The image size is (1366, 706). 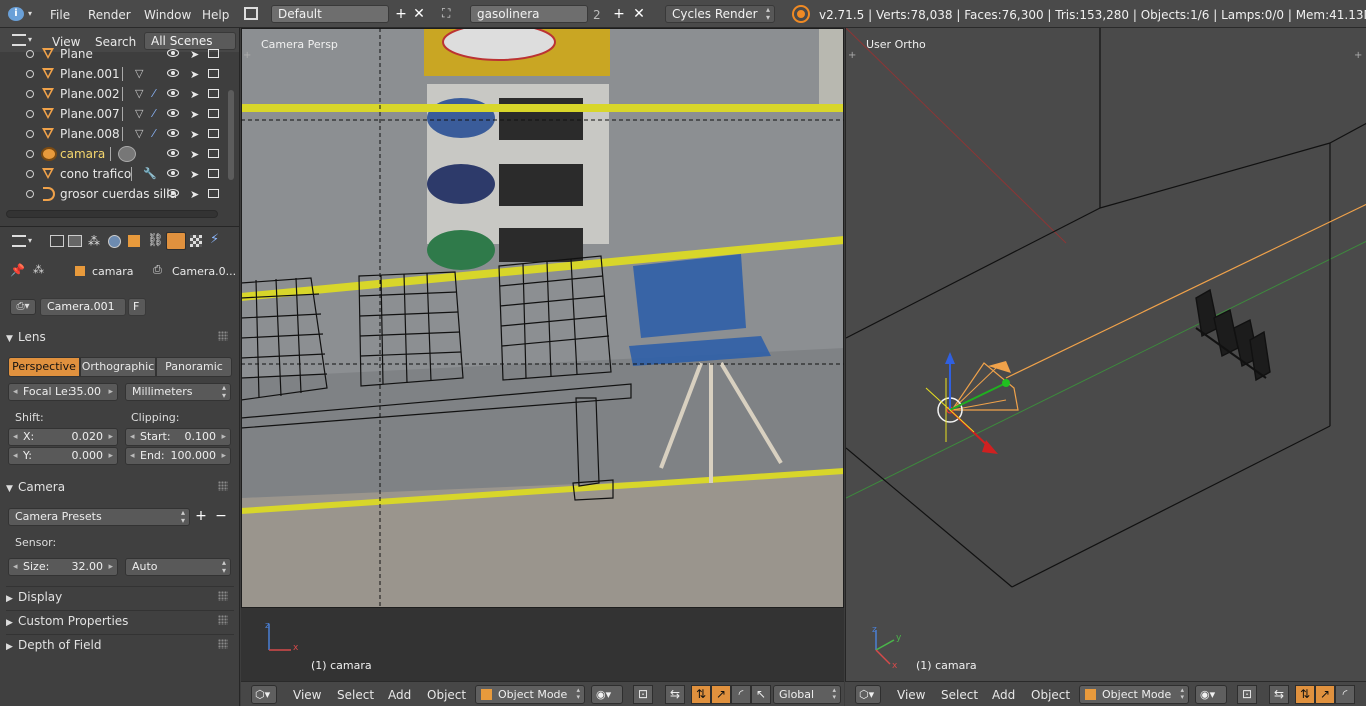 I want to click on menu-select: Select, so click(x=959, y=695).